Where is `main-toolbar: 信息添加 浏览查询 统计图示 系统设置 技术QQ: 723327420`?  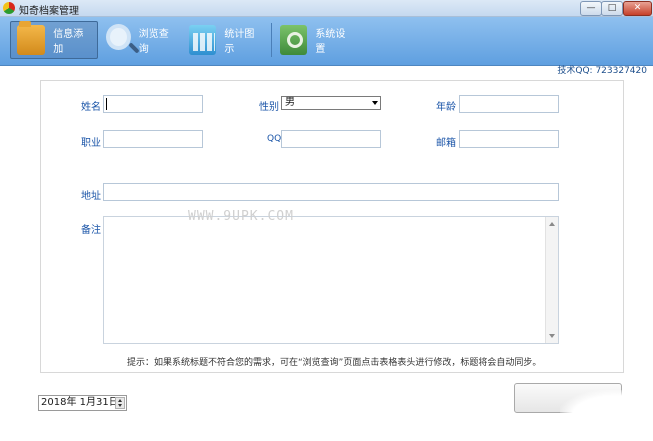
main-toolbar: 信息添加 浏览查询 统计图示 系统设置 技术QQ: 723327420 is located at coordinates (326, 46).